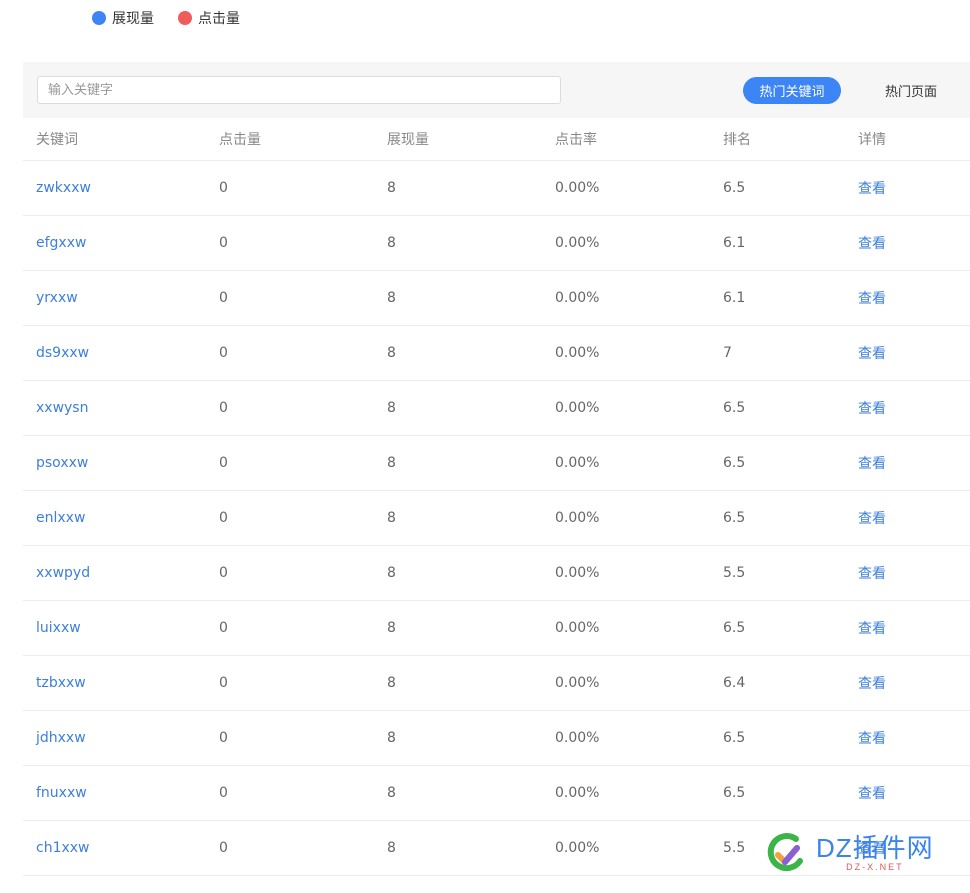 The width and height of the screenshot is (970, 893). What do you see at coordinates (496, 463) in the screenshot?
I see `table-row: psoxxw 0 8 0.00% 6.5 查看` at bounding box center [496, 463].